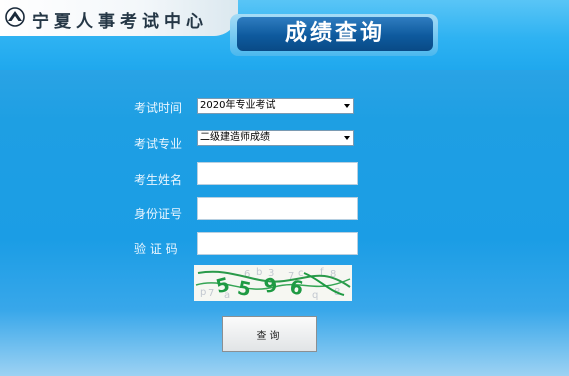 This screenshot has width=569, height=376. What do you see at coordinates (120, 22) in the screenshot?
I see `site-name: 宁夏人事考试中心` at bounding box center [120, 22].